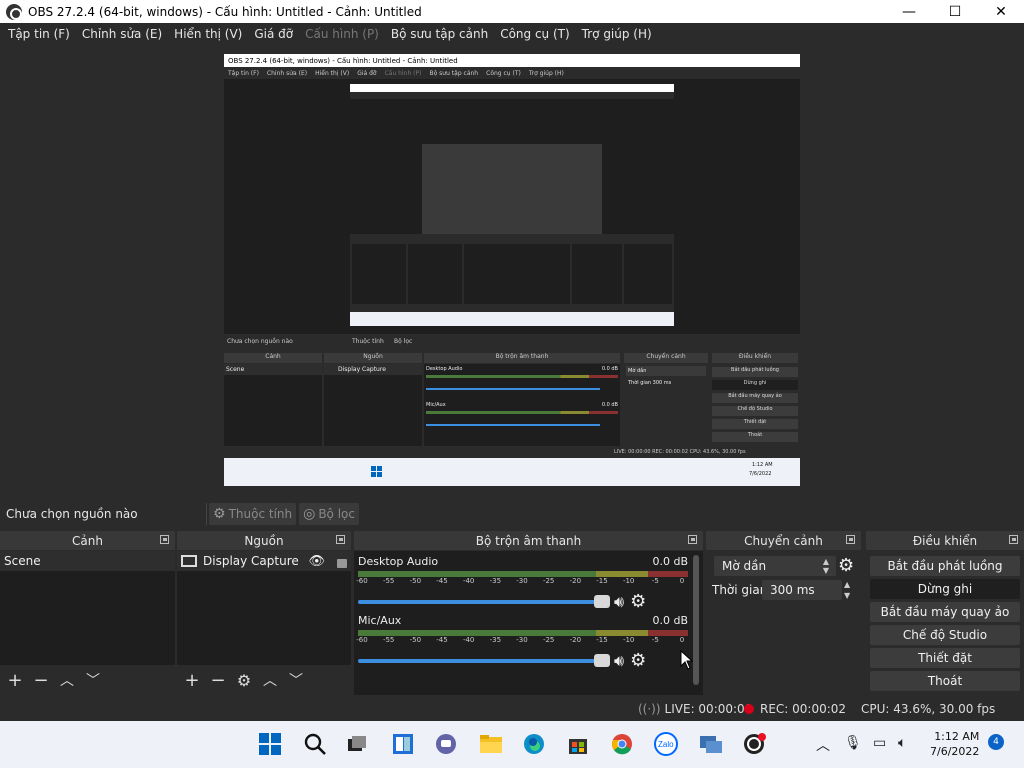 This screenshot has width=1024, height=768. I want to click on lock-icon, so click(342, 563).